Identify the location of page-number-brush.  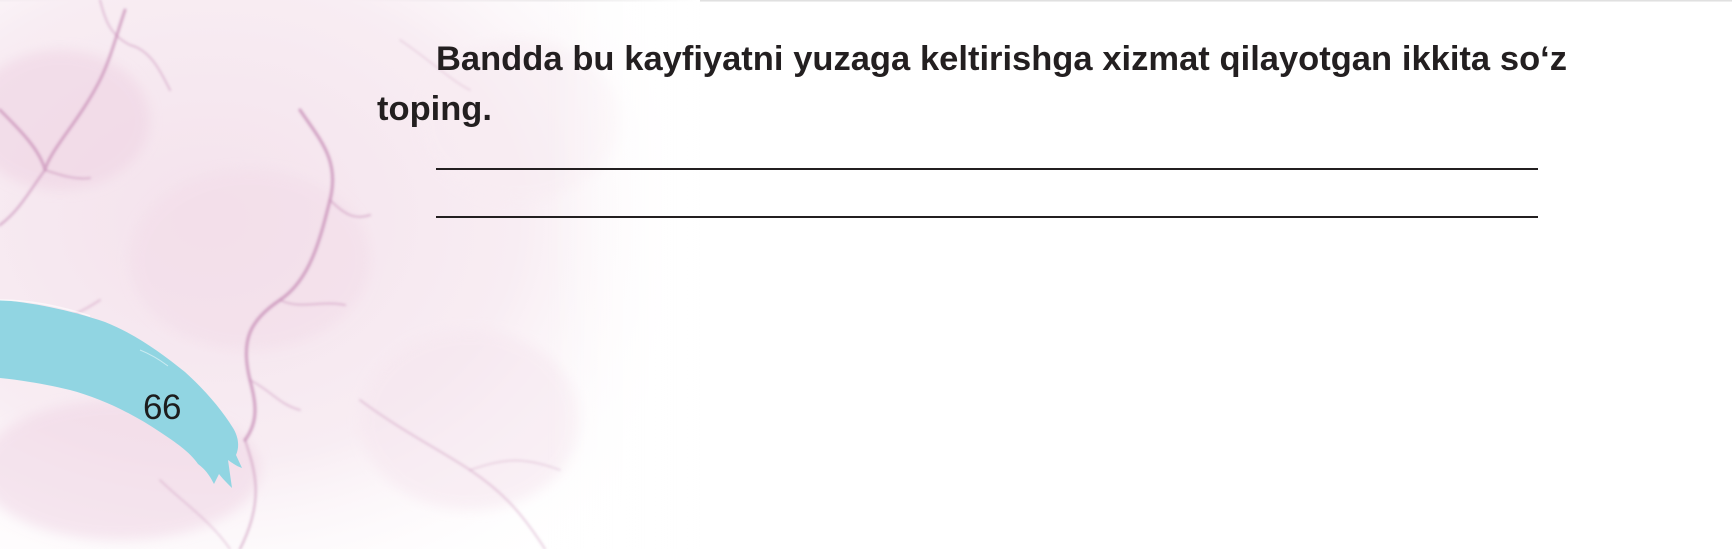
(121, 393).